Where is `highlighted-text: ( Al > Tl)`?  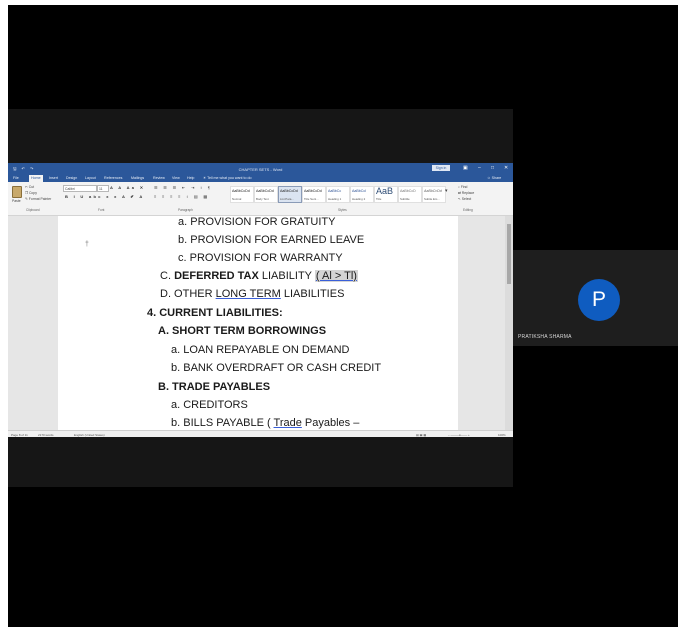 highlighted-text: ( Al > Tl) is located at coordinates (336, 276).